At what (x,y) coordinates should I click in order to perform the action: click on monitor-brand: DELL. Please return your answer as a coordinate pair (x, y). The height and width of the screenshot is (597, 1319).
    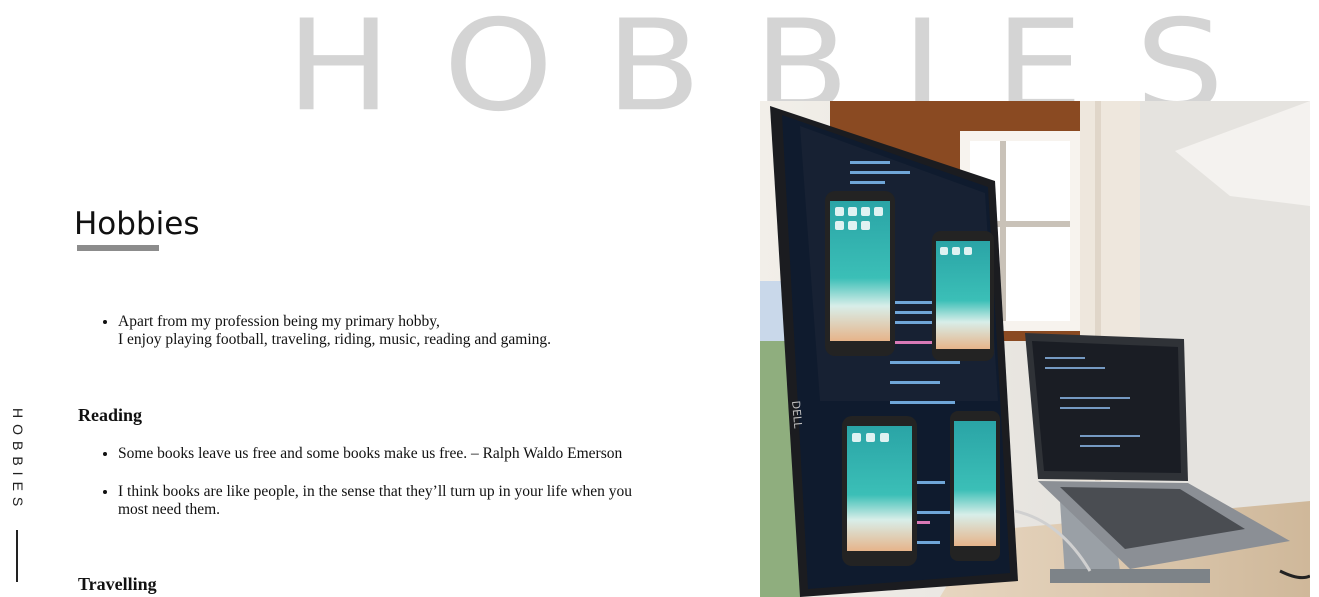
    Looking at the image, I should click on (796, 415).